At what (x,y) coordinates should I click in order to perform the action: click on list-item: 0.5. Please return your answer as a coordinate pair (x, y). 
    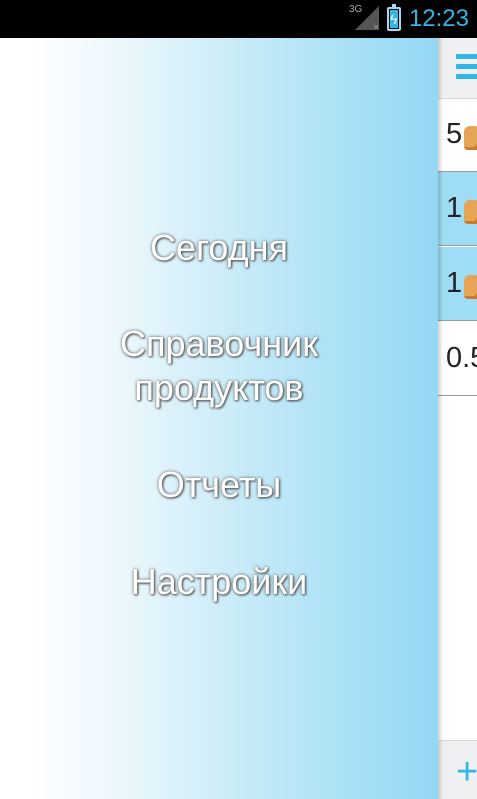
    Looking at the image, I should click on (457, 359).